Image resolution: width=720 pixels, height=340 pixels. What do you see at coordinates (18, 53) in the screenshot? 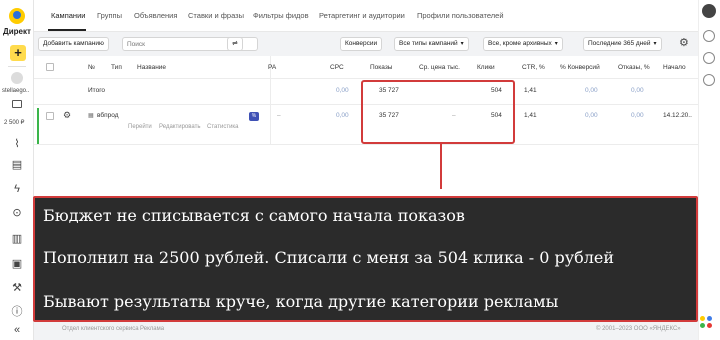
I see `add-button: +` at bounding box center [18, 53].